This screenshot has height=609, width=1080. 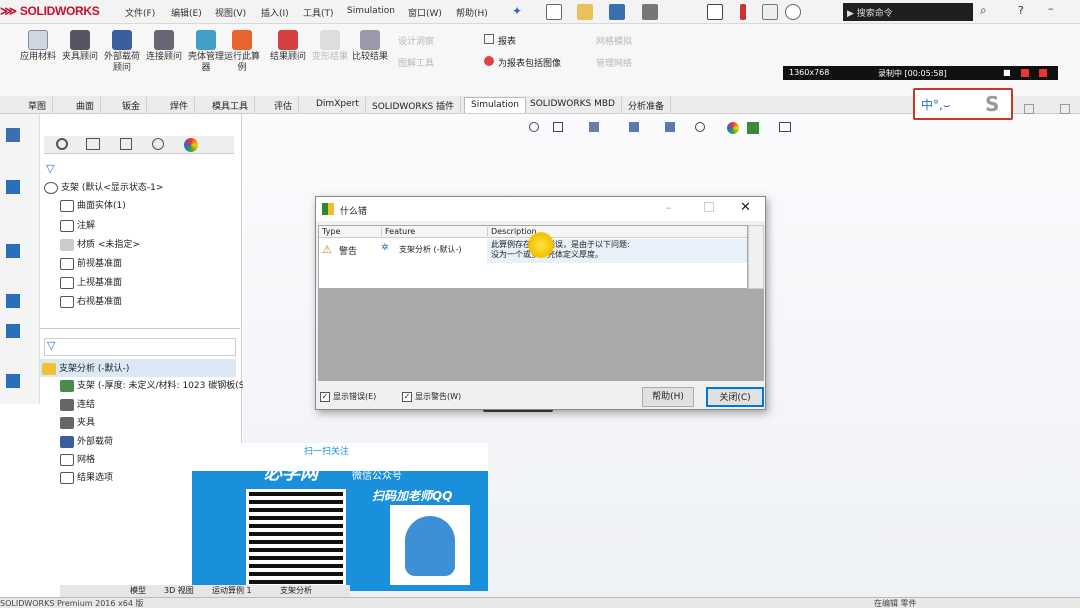 I want to click on include-image-button: 为报表包括图像, so click(x=522, y=62).